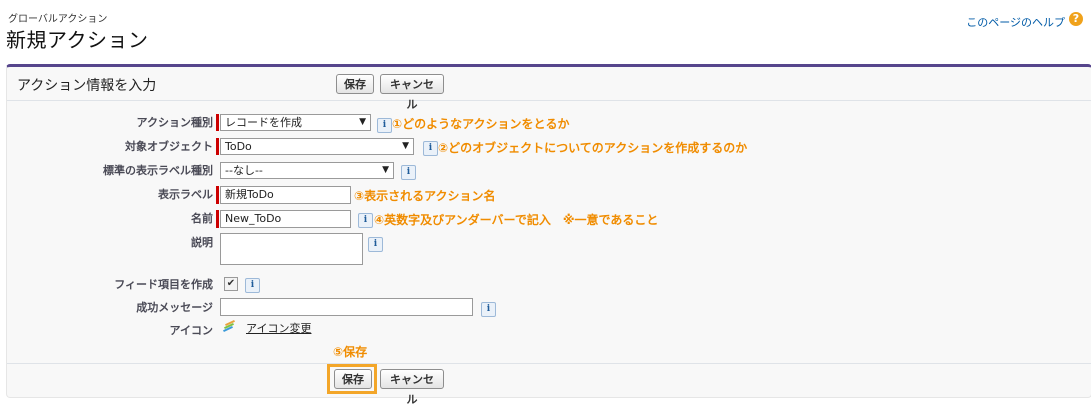 This screenshot has height=410, width=1091. Describe the element at coordinates (191, 330) in the screenshot. I see `icon-label: アイコン` at that location.